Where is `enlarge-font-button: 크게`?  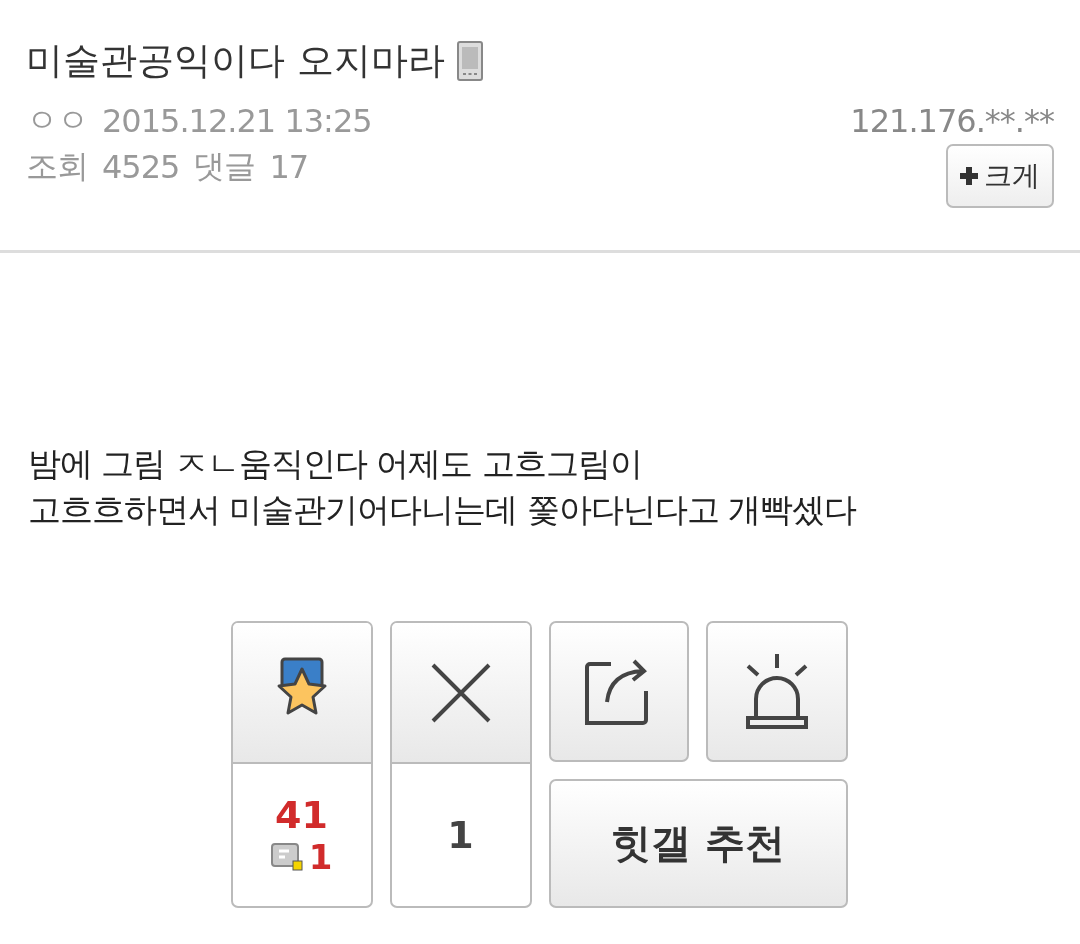 enlarge-font-button: 크게 is located at coordinates (1000, 176).